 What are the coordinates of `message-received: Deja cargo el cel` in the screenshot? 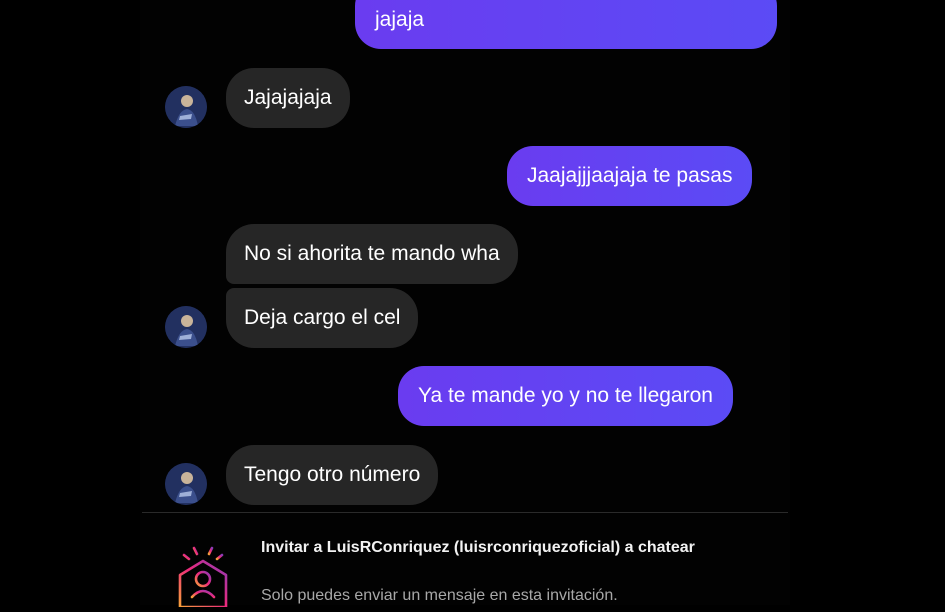 It's located at (322, 318).